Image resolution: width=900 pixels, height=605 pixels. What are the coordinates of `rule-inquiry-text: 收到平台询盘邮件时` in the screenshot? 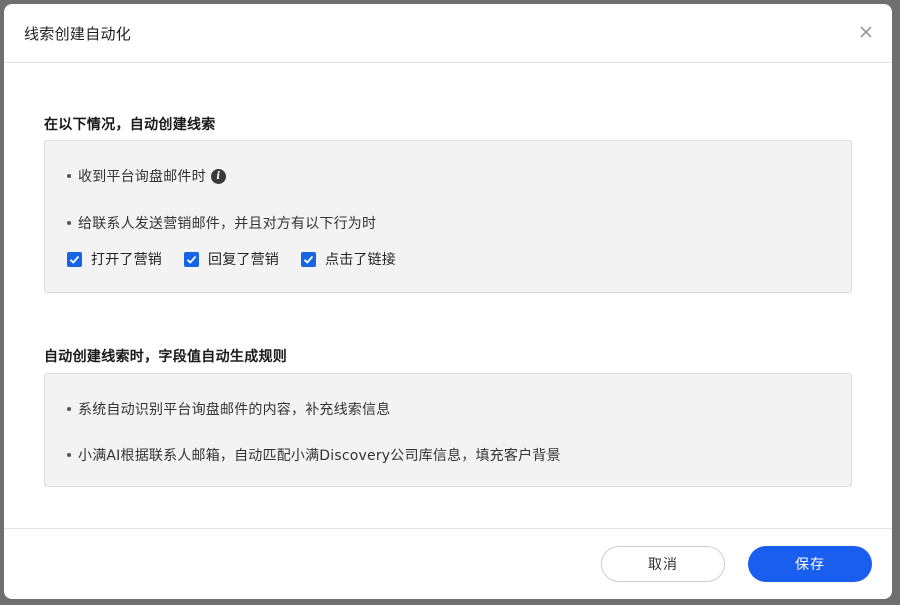 It's located at (142, 177).